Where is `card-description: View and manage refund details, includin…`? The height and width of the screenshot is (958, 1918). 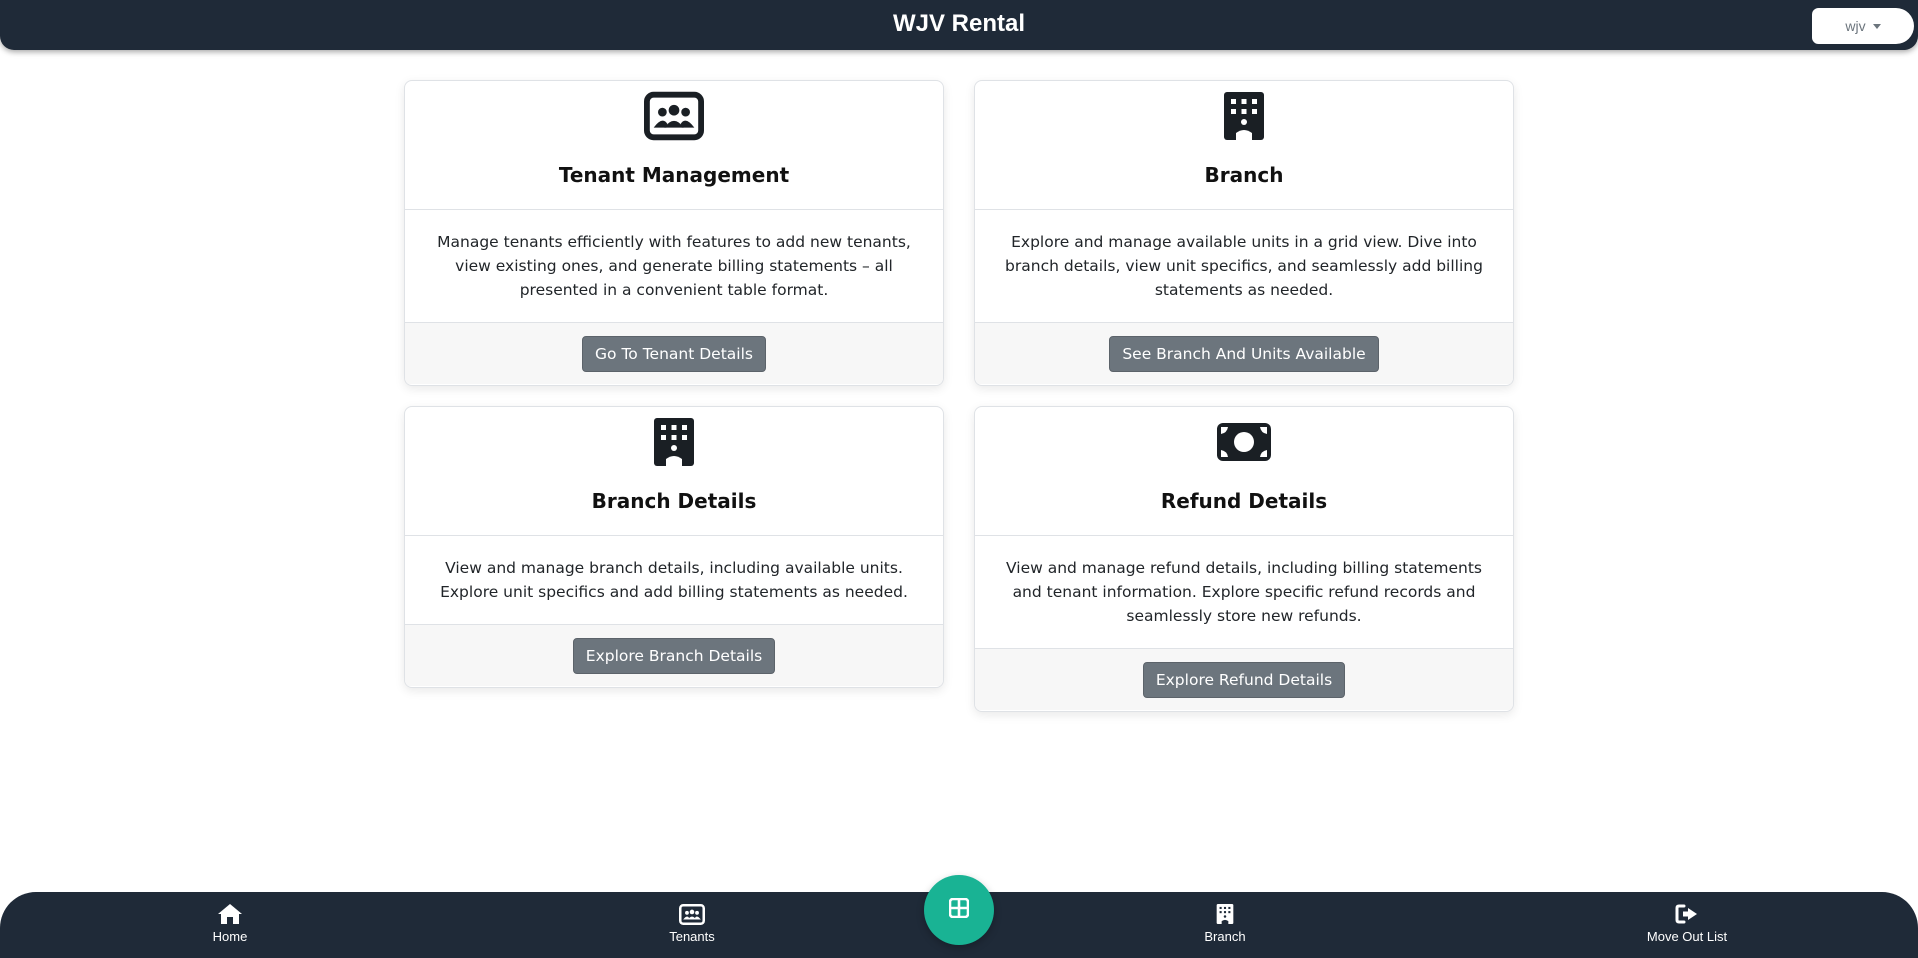 card-description: View and manage refund details, includin… is located at coordinates (1244, 592).